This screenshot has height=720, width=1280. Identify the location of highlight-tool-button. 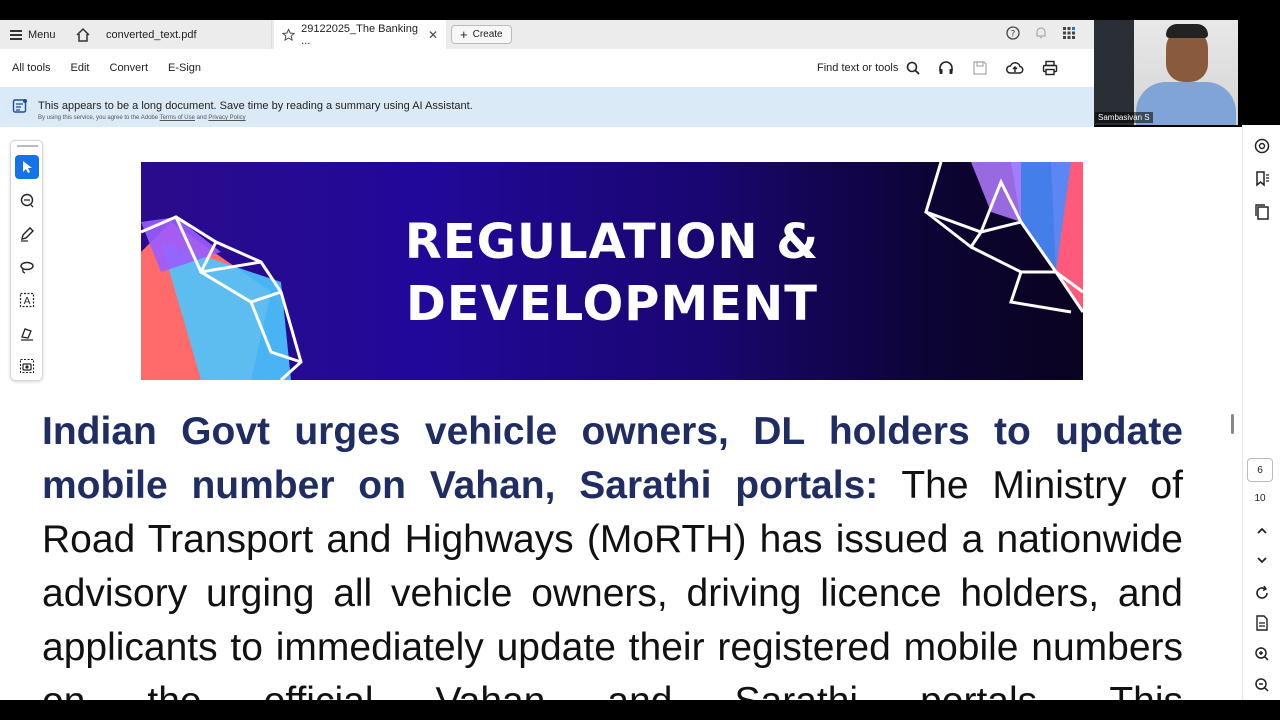
(27, 234).